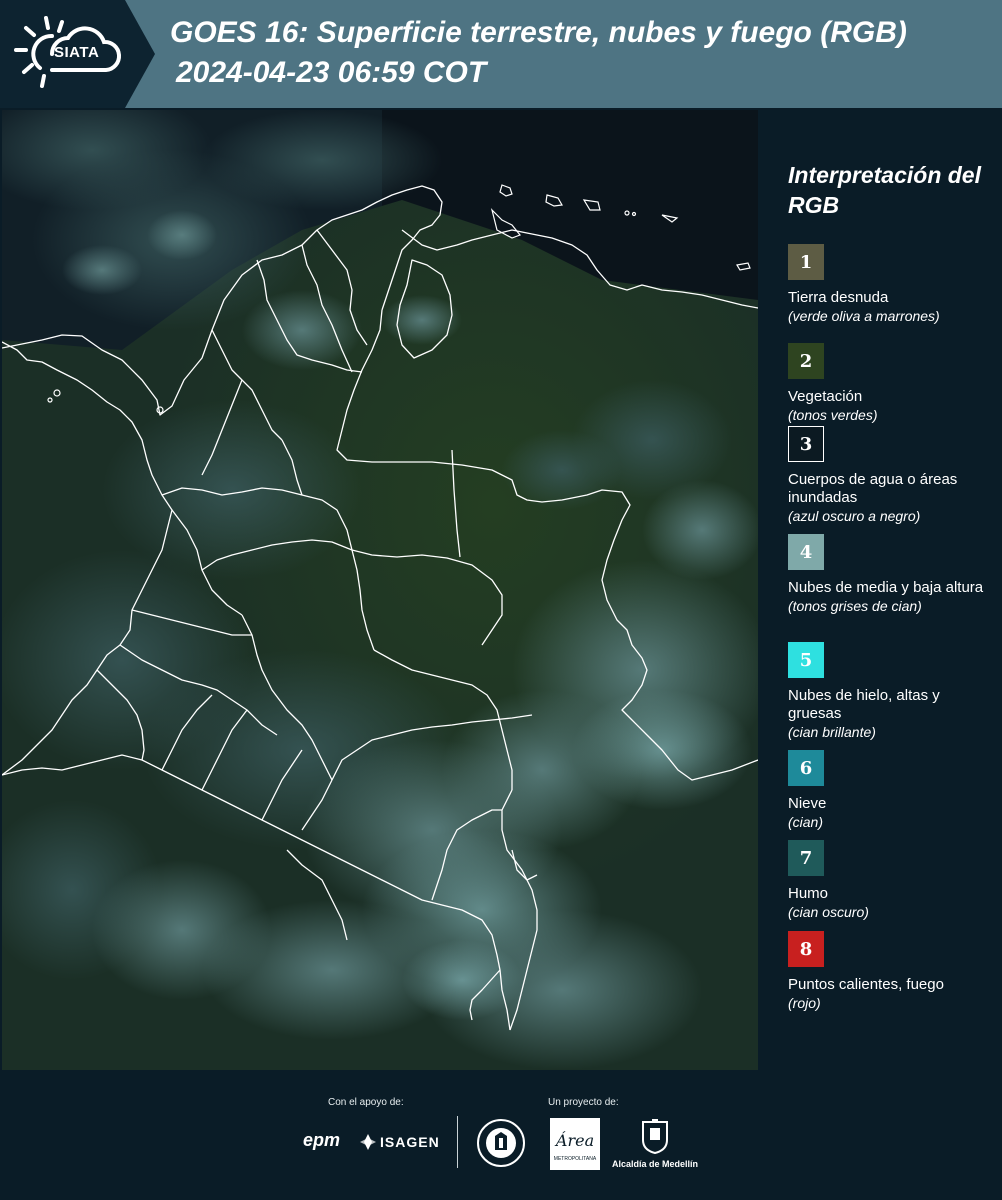  Describe the element at coordinates (575, 1159) in the screenshot. I see `area-logo-sub: METROPOLITANA` at that location.